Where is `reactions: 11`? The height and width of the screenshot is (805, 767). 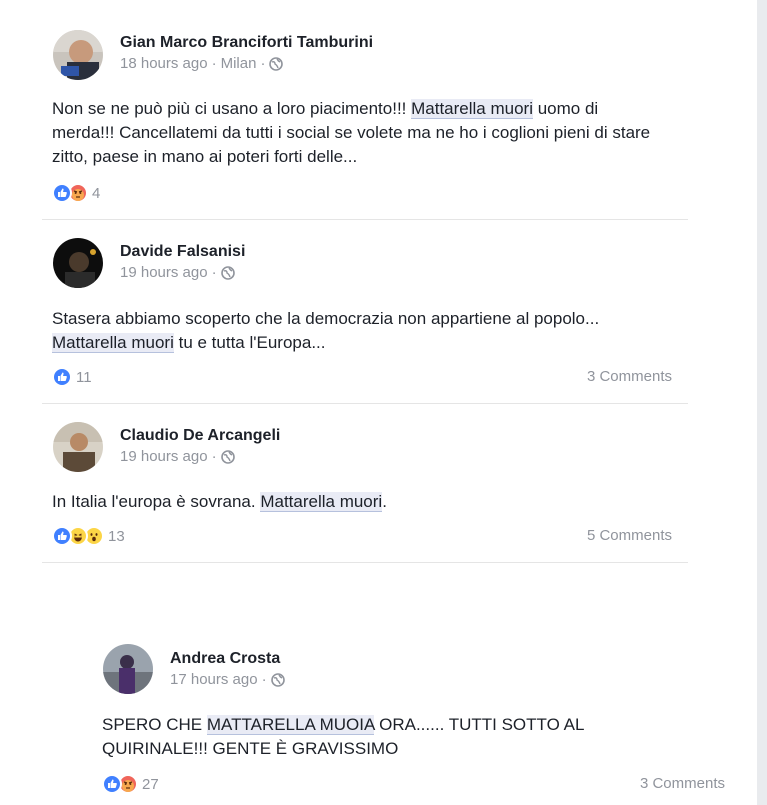 reactions: 11 is located at coordinates (72, 377).